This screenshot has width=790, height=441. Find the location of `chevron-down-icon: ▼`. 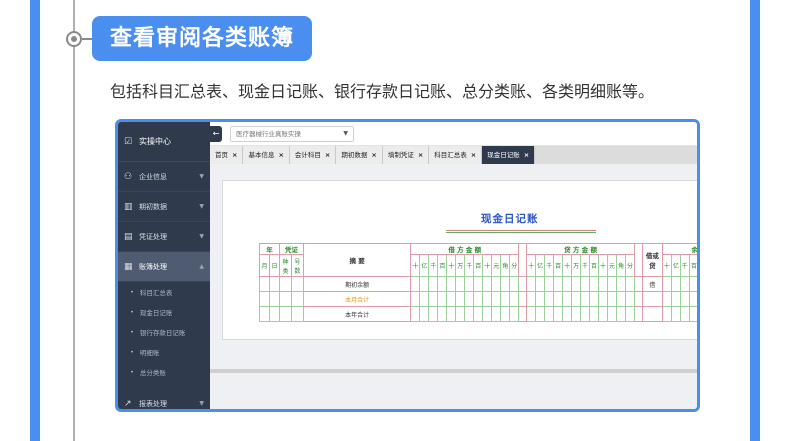

chevron-down-icon: ▼ is located at coordinates (201, 206).